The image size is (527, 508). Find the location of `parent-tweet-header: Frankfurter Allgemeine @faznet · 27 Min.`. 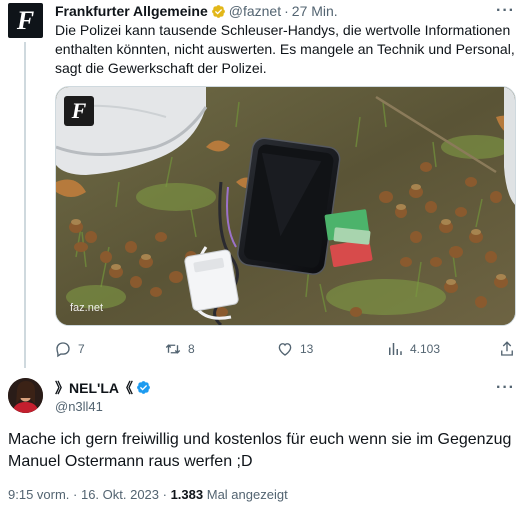

parent-tweet-header: Frankfurter Allgemeine @faznet · 27 Min. is located at coordinates (196, 11).